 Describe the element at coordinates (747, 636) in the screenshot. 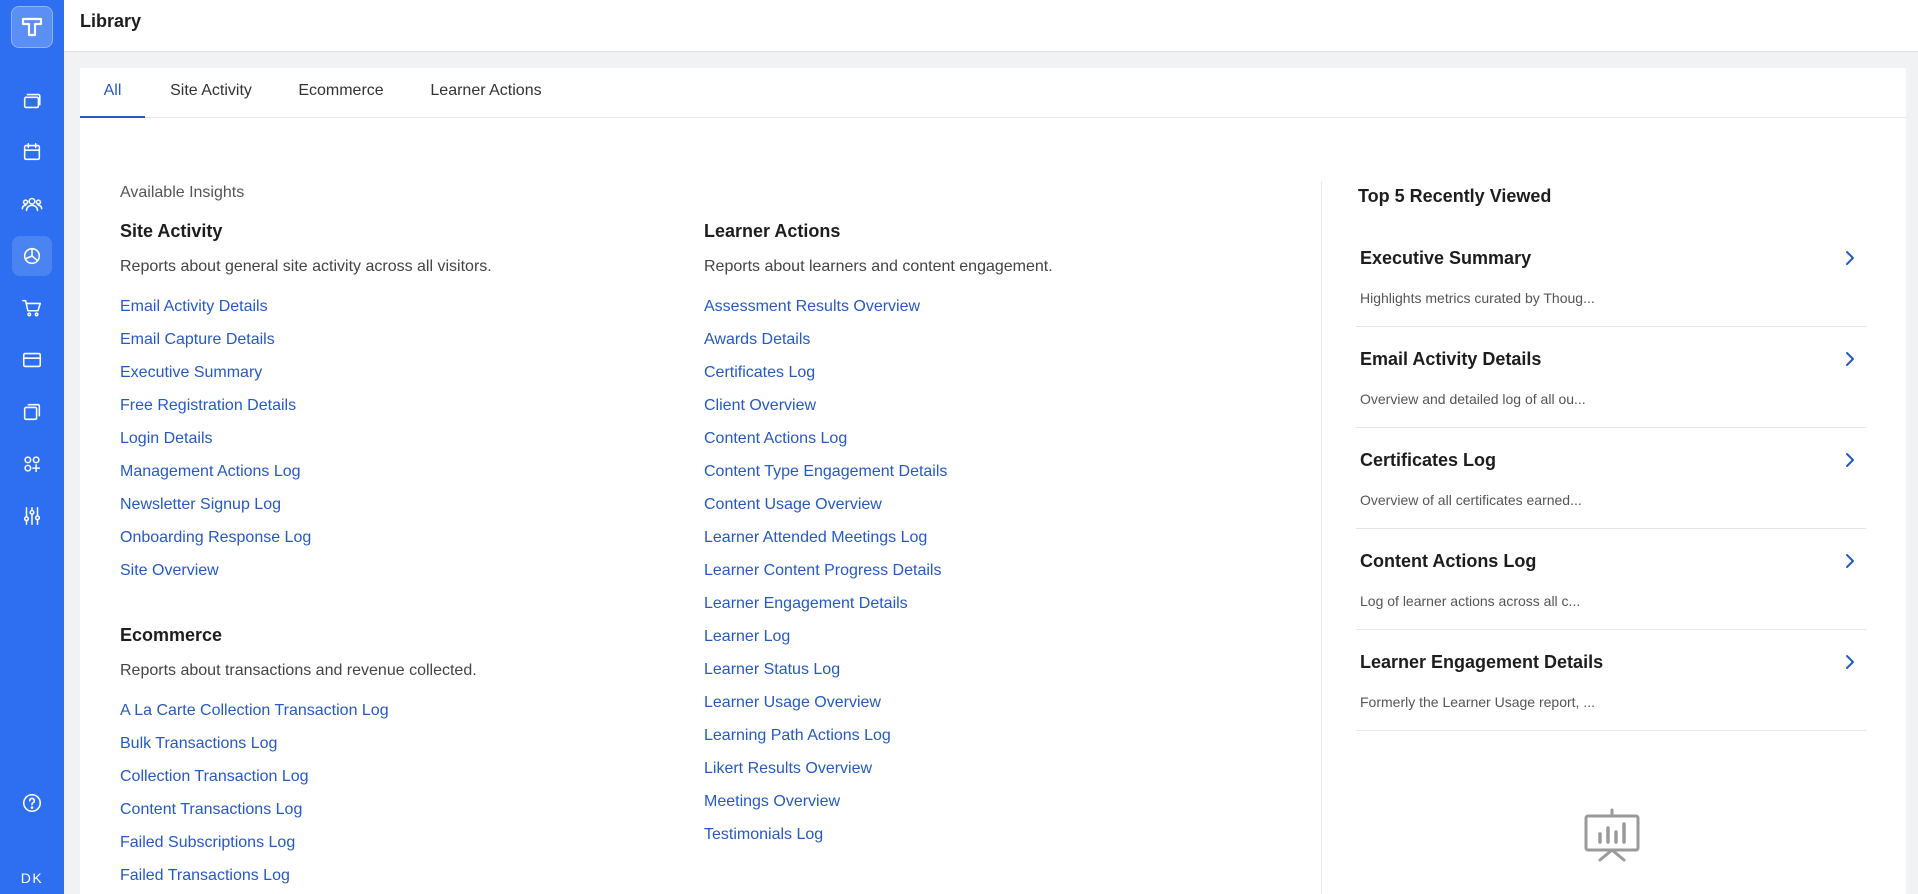

I see `report-link: Learner Log` at that location.